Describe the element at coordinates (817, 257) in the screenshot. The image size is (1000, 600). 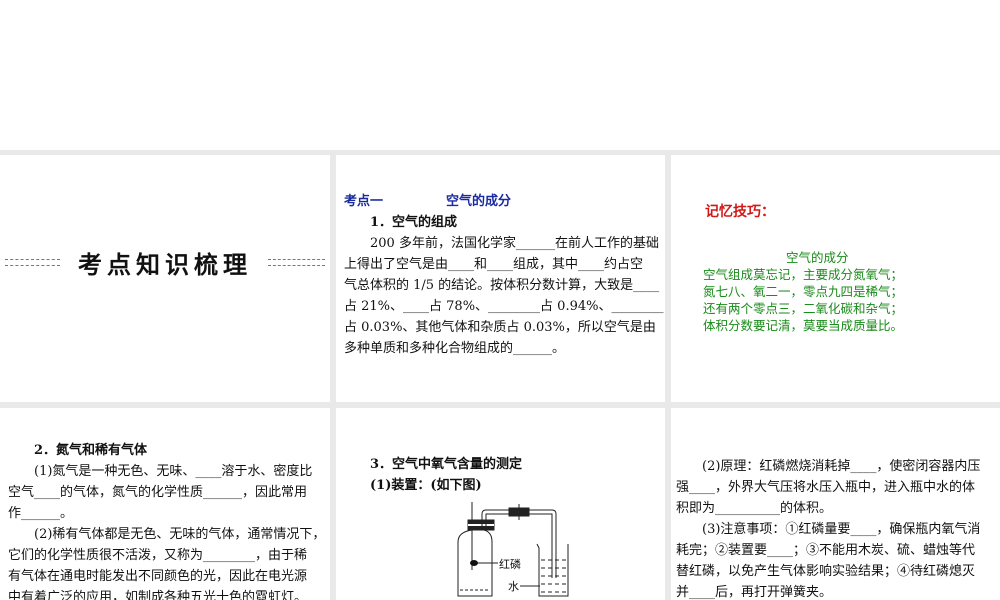
I see `poem-title: 空气的成分` at that location.